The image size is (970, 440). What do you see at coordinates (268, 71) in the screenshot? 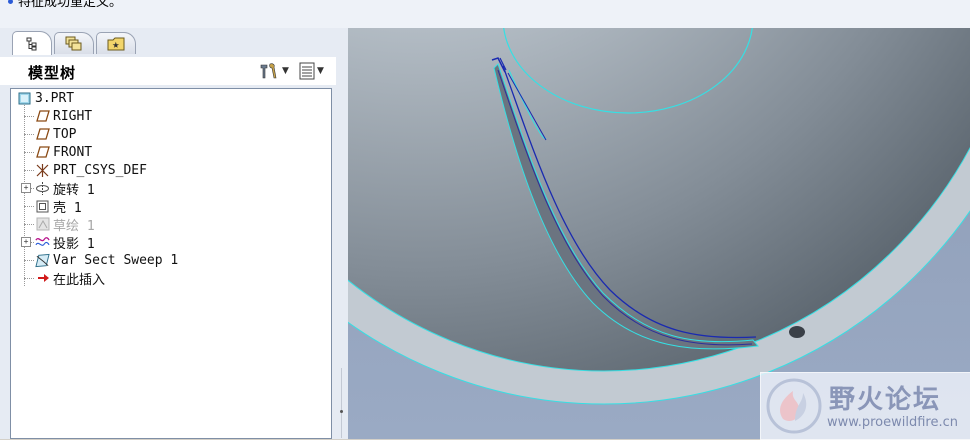
I see `tools-icon` at bounding box center [268, 71].